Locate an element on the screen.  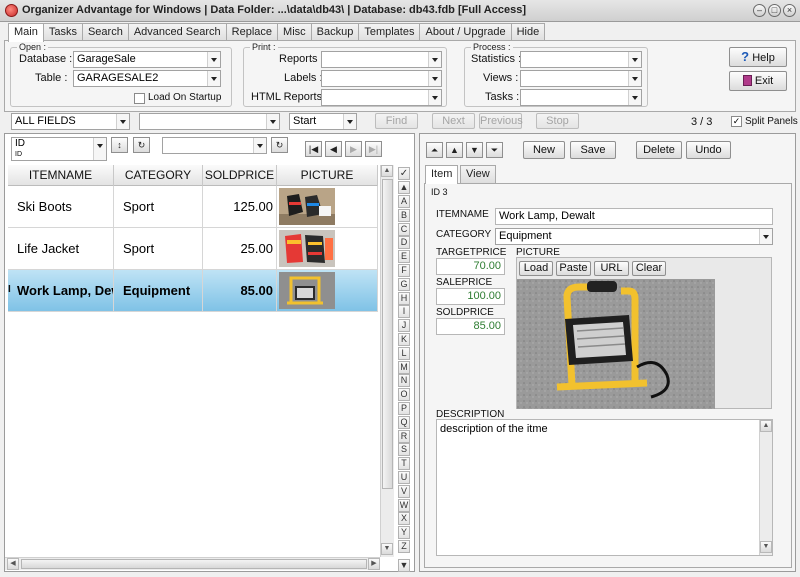
minimize-button: – is located at coordinates (759, 10).